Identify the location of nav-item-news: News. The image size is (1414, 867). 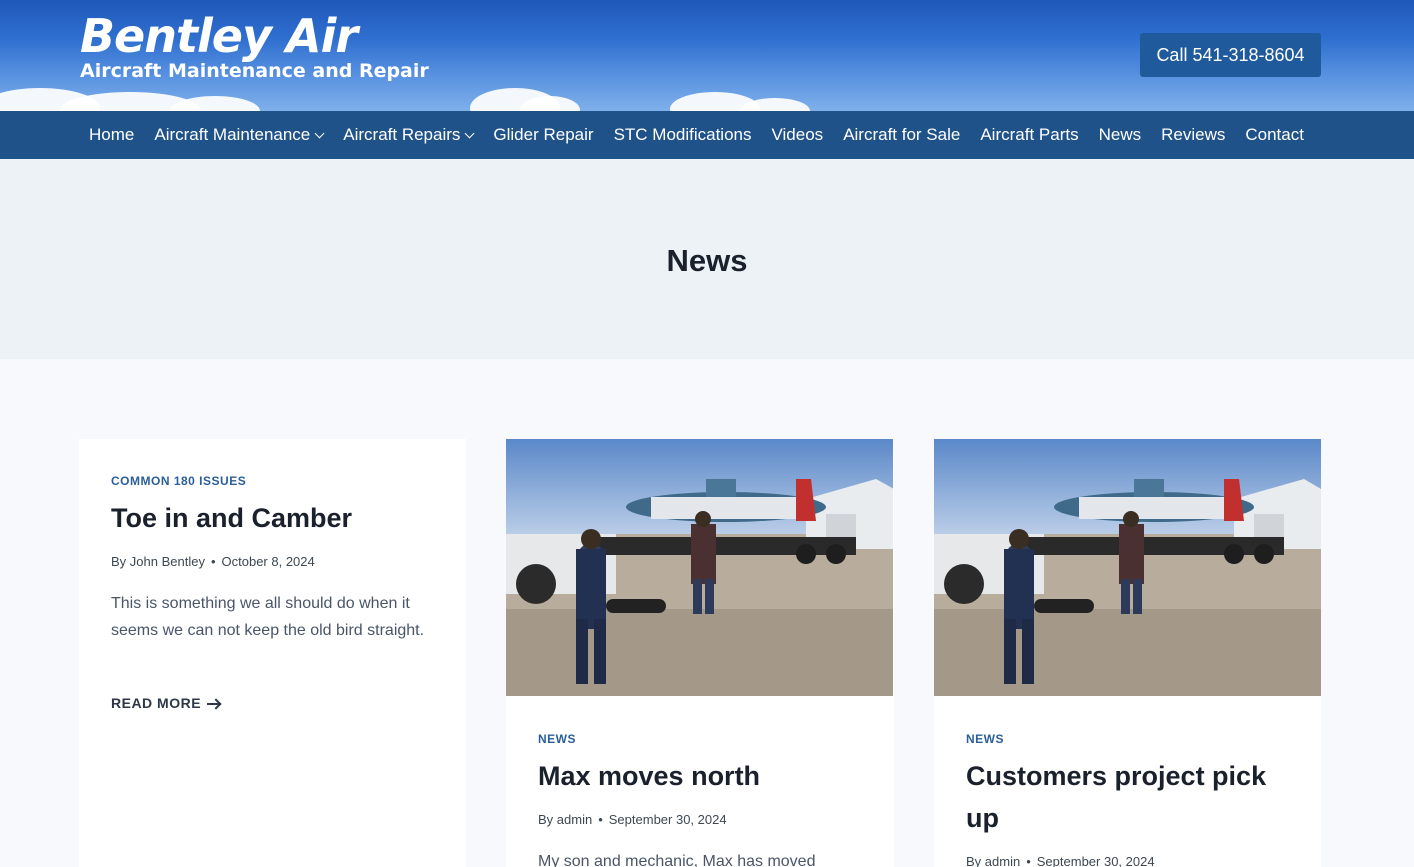
(1120, 135).